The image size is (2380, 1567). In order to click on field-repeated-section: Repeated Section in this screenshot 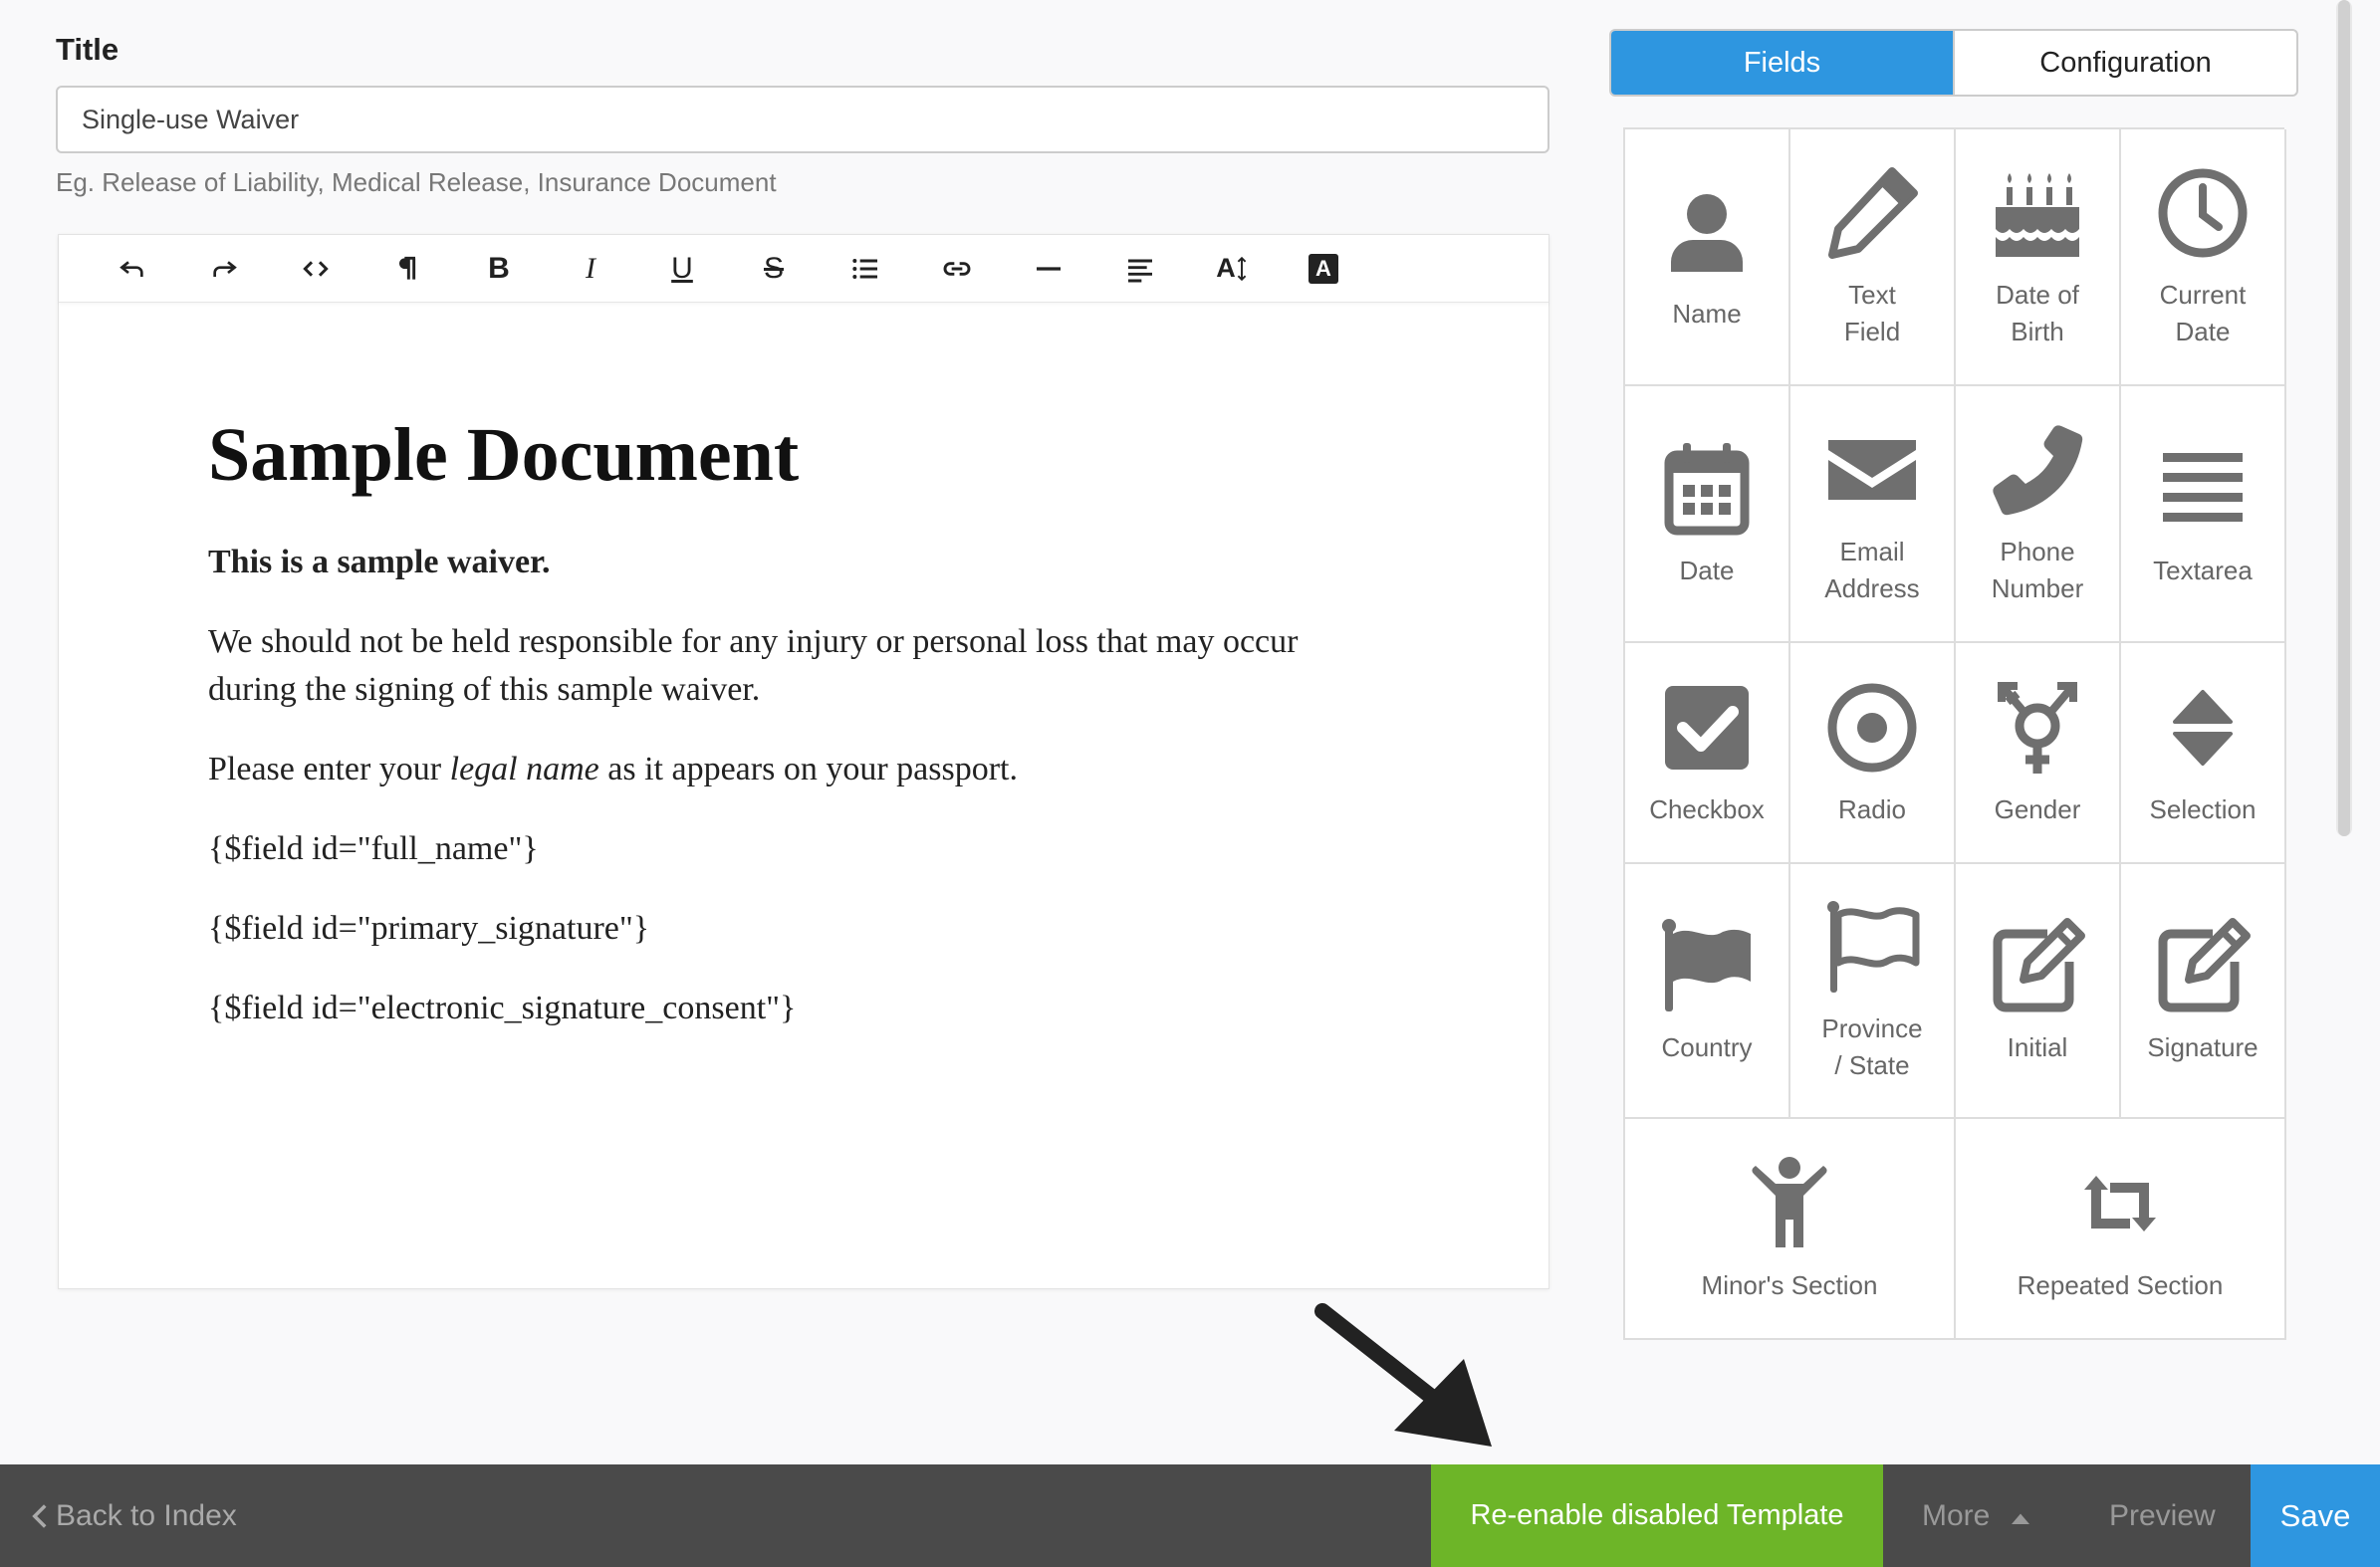, I will do `click(2121, 1229)`.